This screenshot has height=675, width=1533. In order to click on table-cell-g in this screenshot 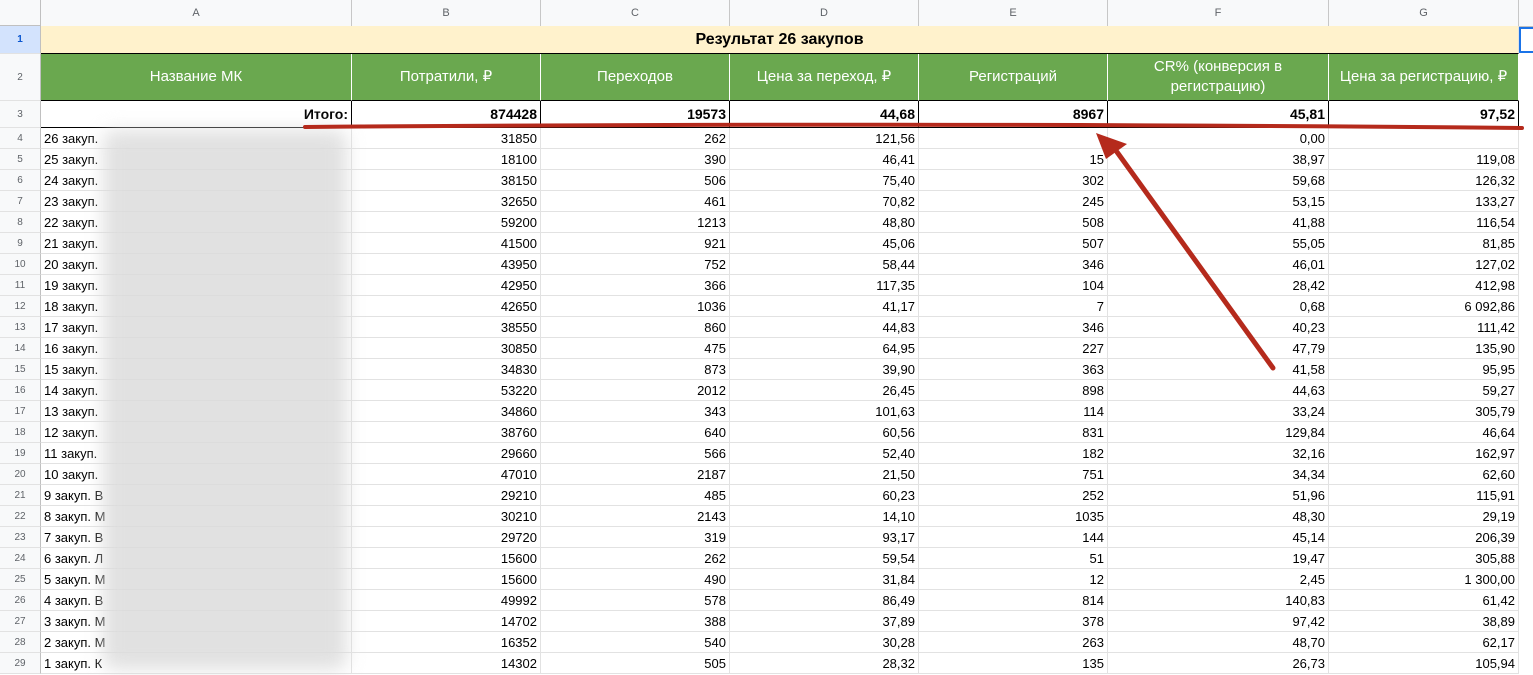, I will do `click(1424, 138)`.